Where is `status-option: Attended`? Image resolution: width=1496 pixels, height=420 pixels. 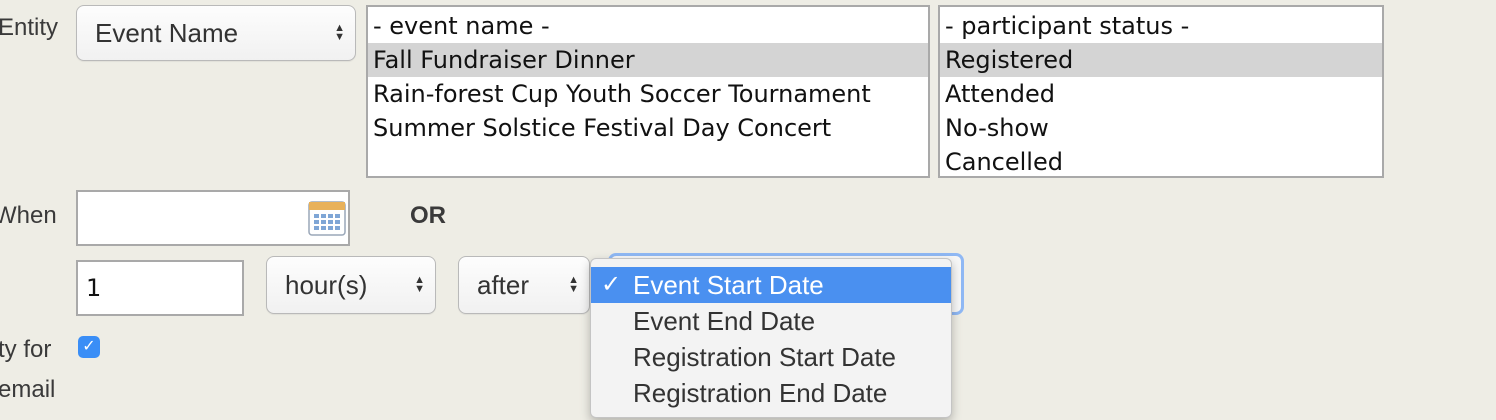 status-option: Attended is located at coordinates (1161, 94).